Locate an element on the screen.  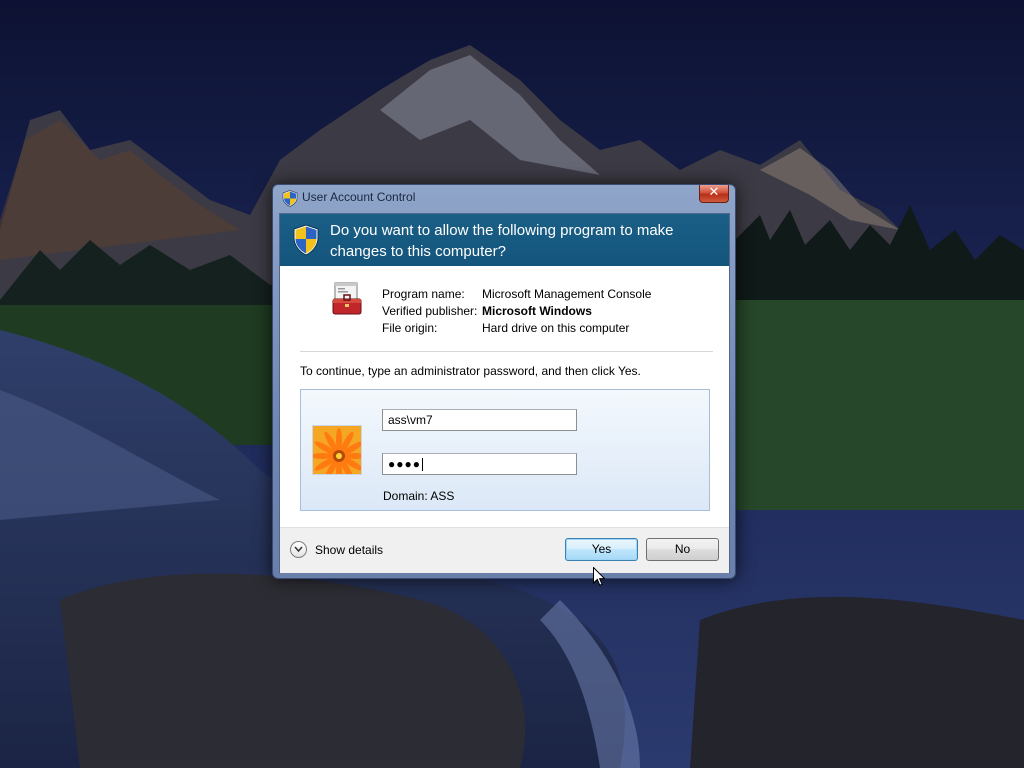
uac-shield-icon is located at coordinates (306, 240).